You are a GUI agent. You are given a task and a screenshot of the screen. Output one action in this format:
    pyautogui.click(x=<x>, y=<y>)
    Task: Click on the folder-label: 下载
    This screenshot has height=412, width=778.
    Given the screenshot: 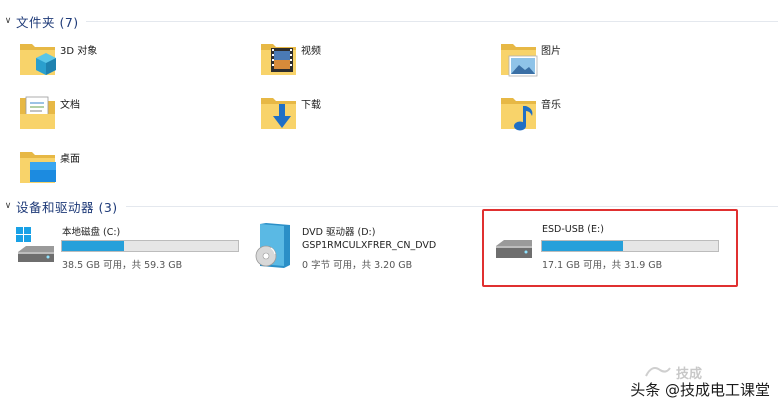 What is the action you would take?
    pyautogui.click(x=311, y=105)
    